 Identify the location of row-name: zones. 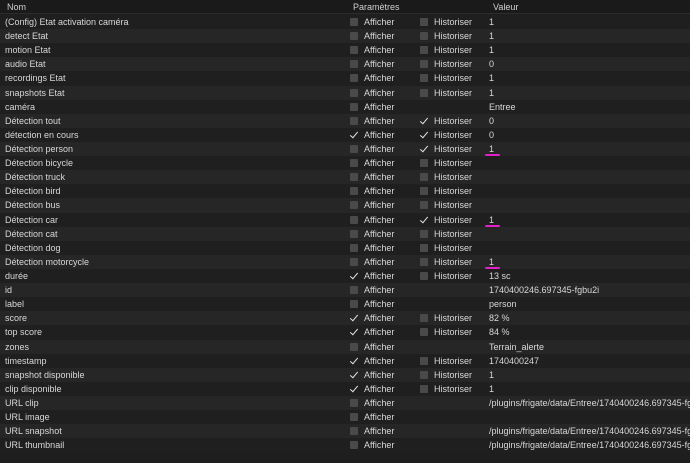
(17, 346).